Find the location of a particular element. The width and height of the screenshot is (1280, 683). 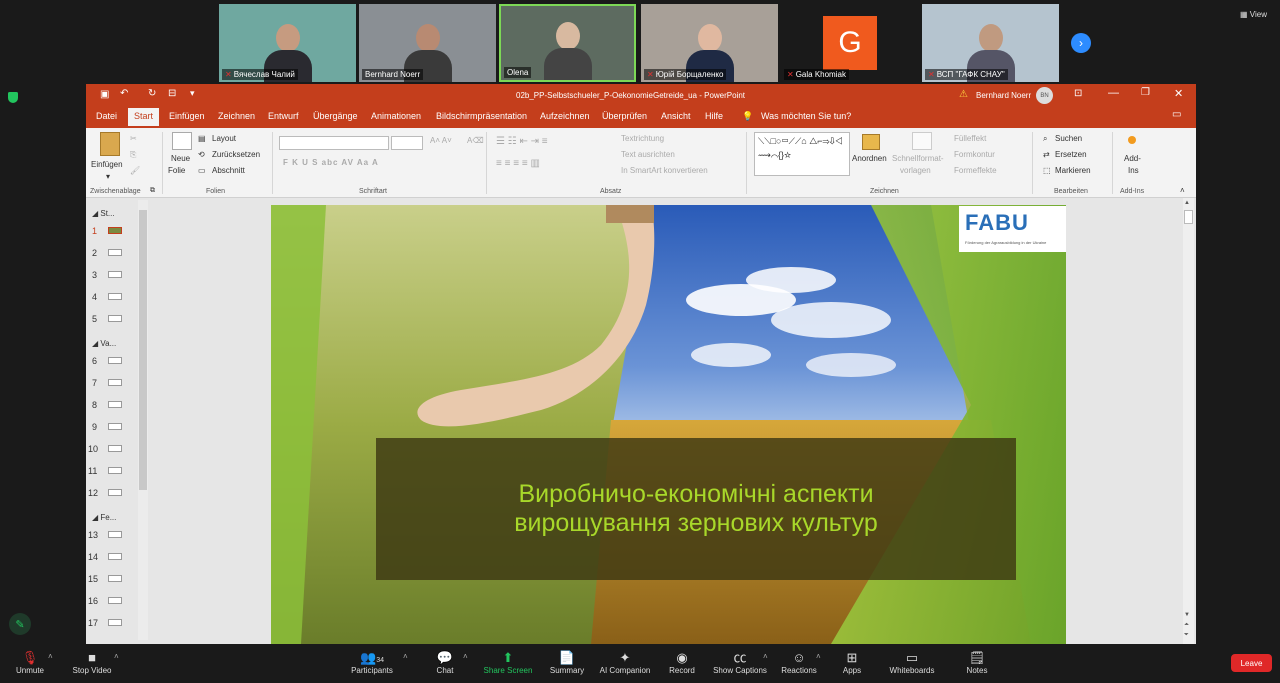

bullets-icon: ☰ ☷ ⇤ ⇥ ≡ is located at coordinates (522, 141).